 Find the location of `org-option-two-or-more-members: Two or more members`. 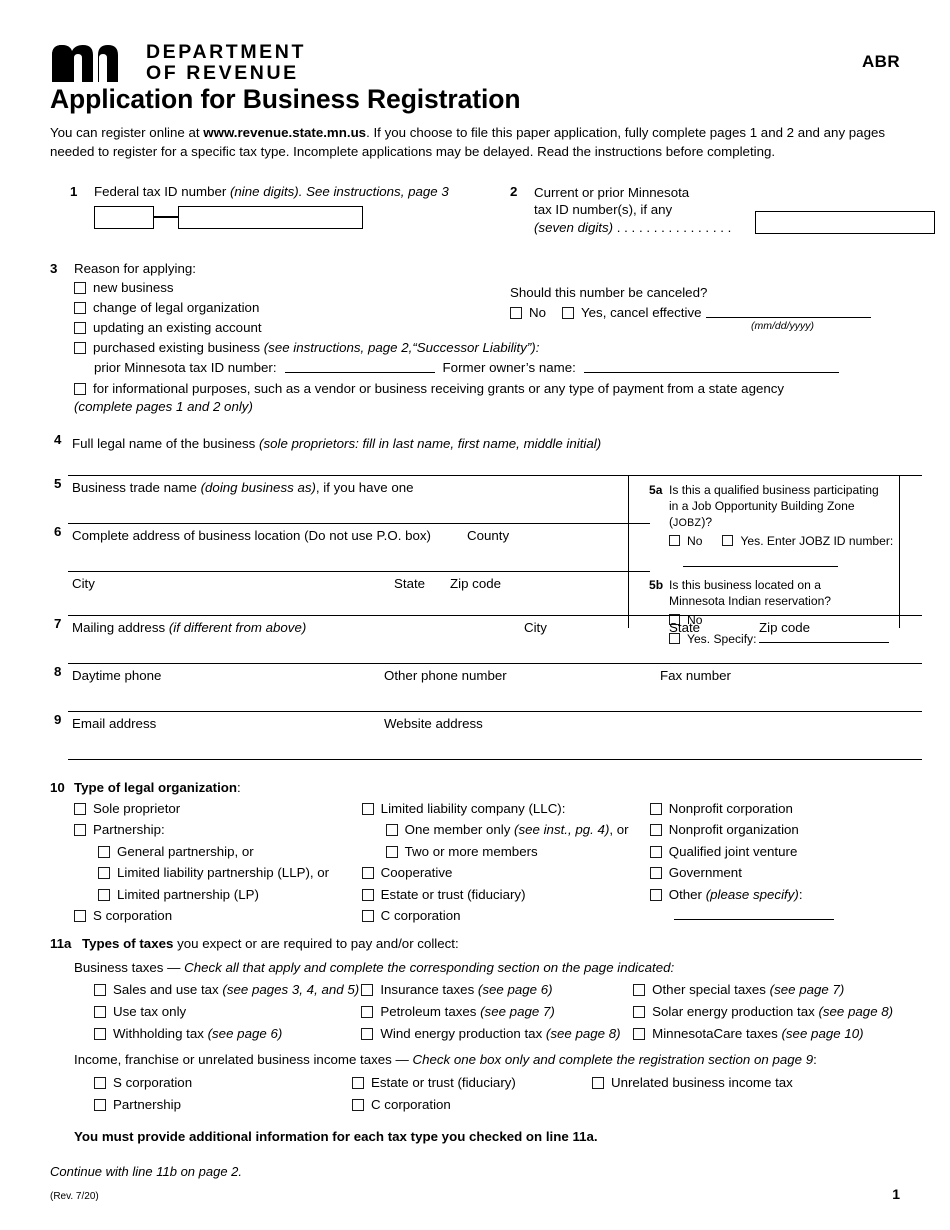

org-option-two-or-more-members: Two or more members is located at coordinates (517, 851).